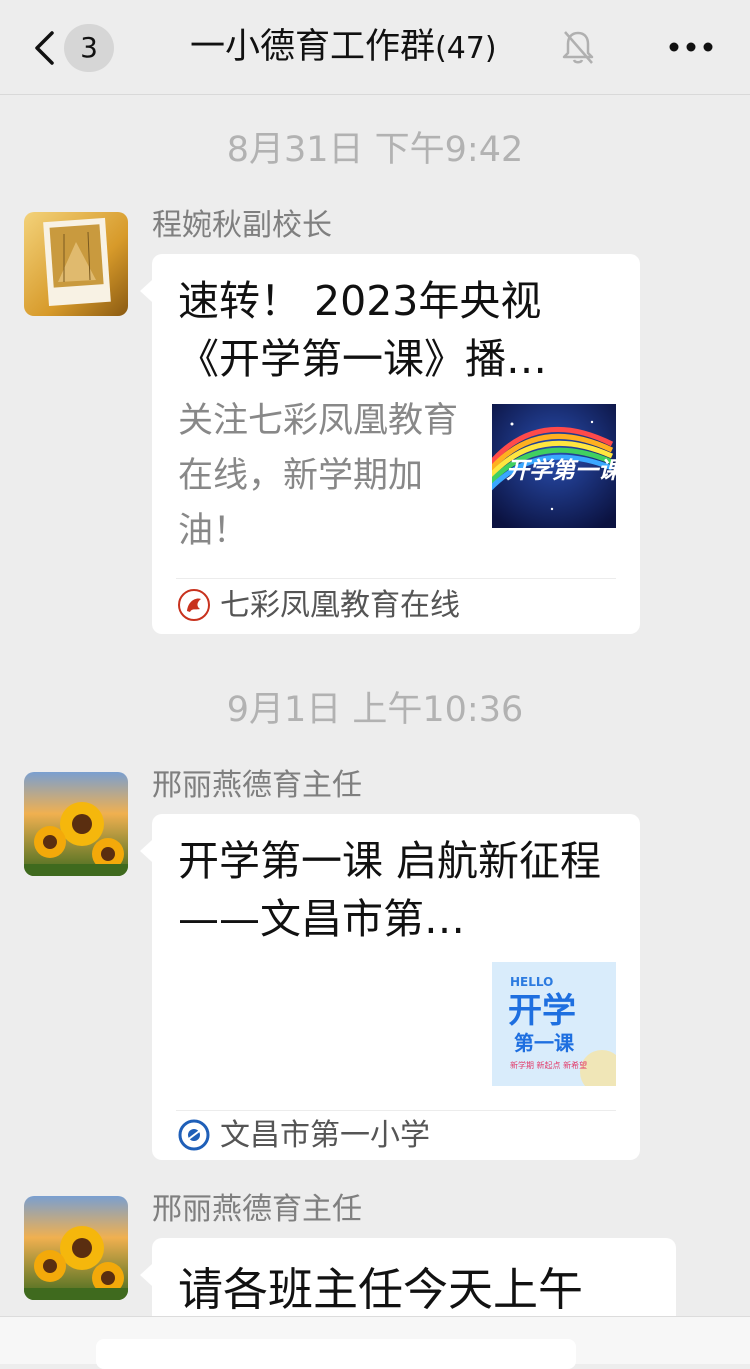 This screenshot has width=750, height=1369. What do you see at coordinates (375, 150) in the screenshot?
I see `message-timestamp: 8月31日 下午9:42` at bounding box center [375, 150].